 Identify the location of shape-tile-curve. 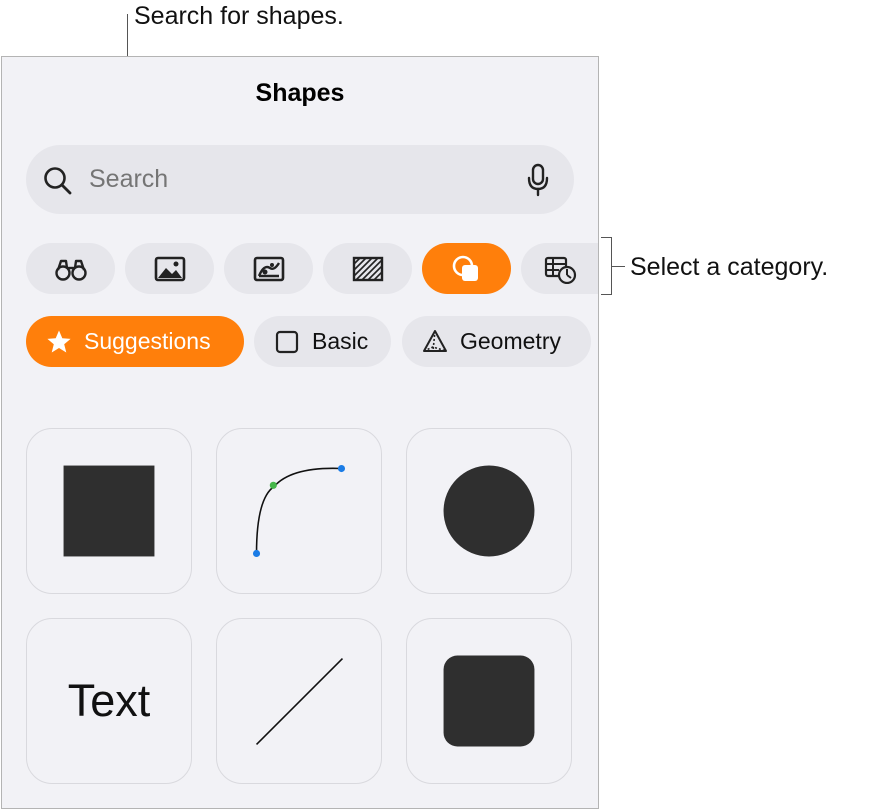
(299, 511).